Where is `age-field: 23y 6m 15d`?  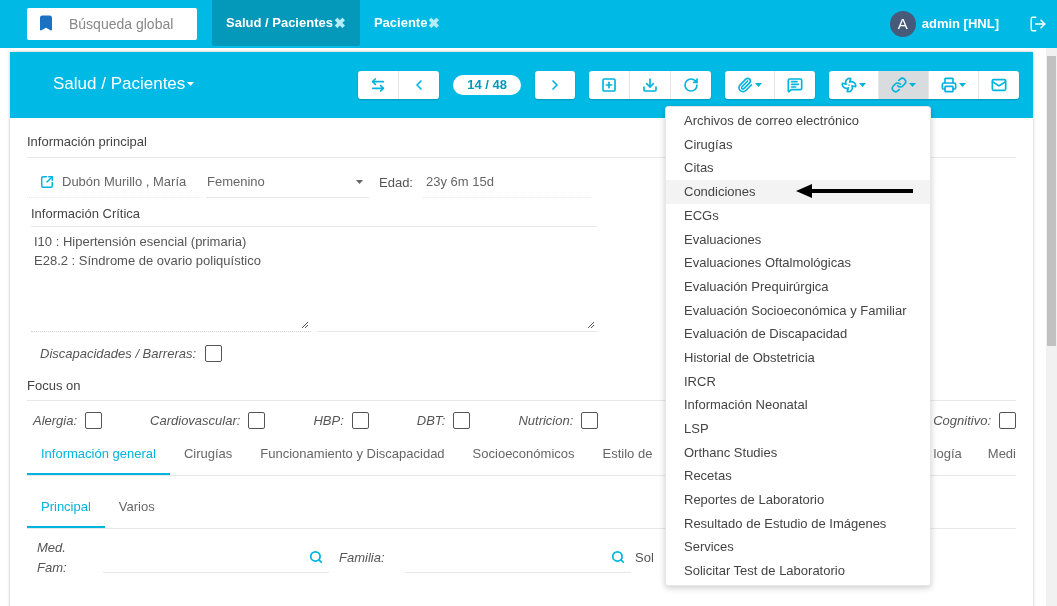 age-field: 23y 6m 15d is located at coordinates (507, 182).